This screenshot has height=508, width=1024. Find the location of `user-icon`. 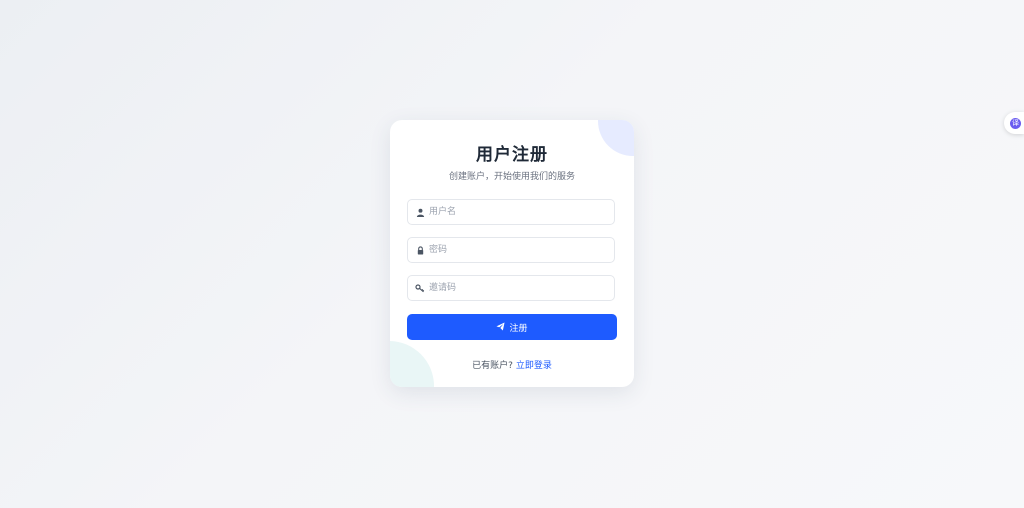

user-icon is located at coordinates (420, 212).